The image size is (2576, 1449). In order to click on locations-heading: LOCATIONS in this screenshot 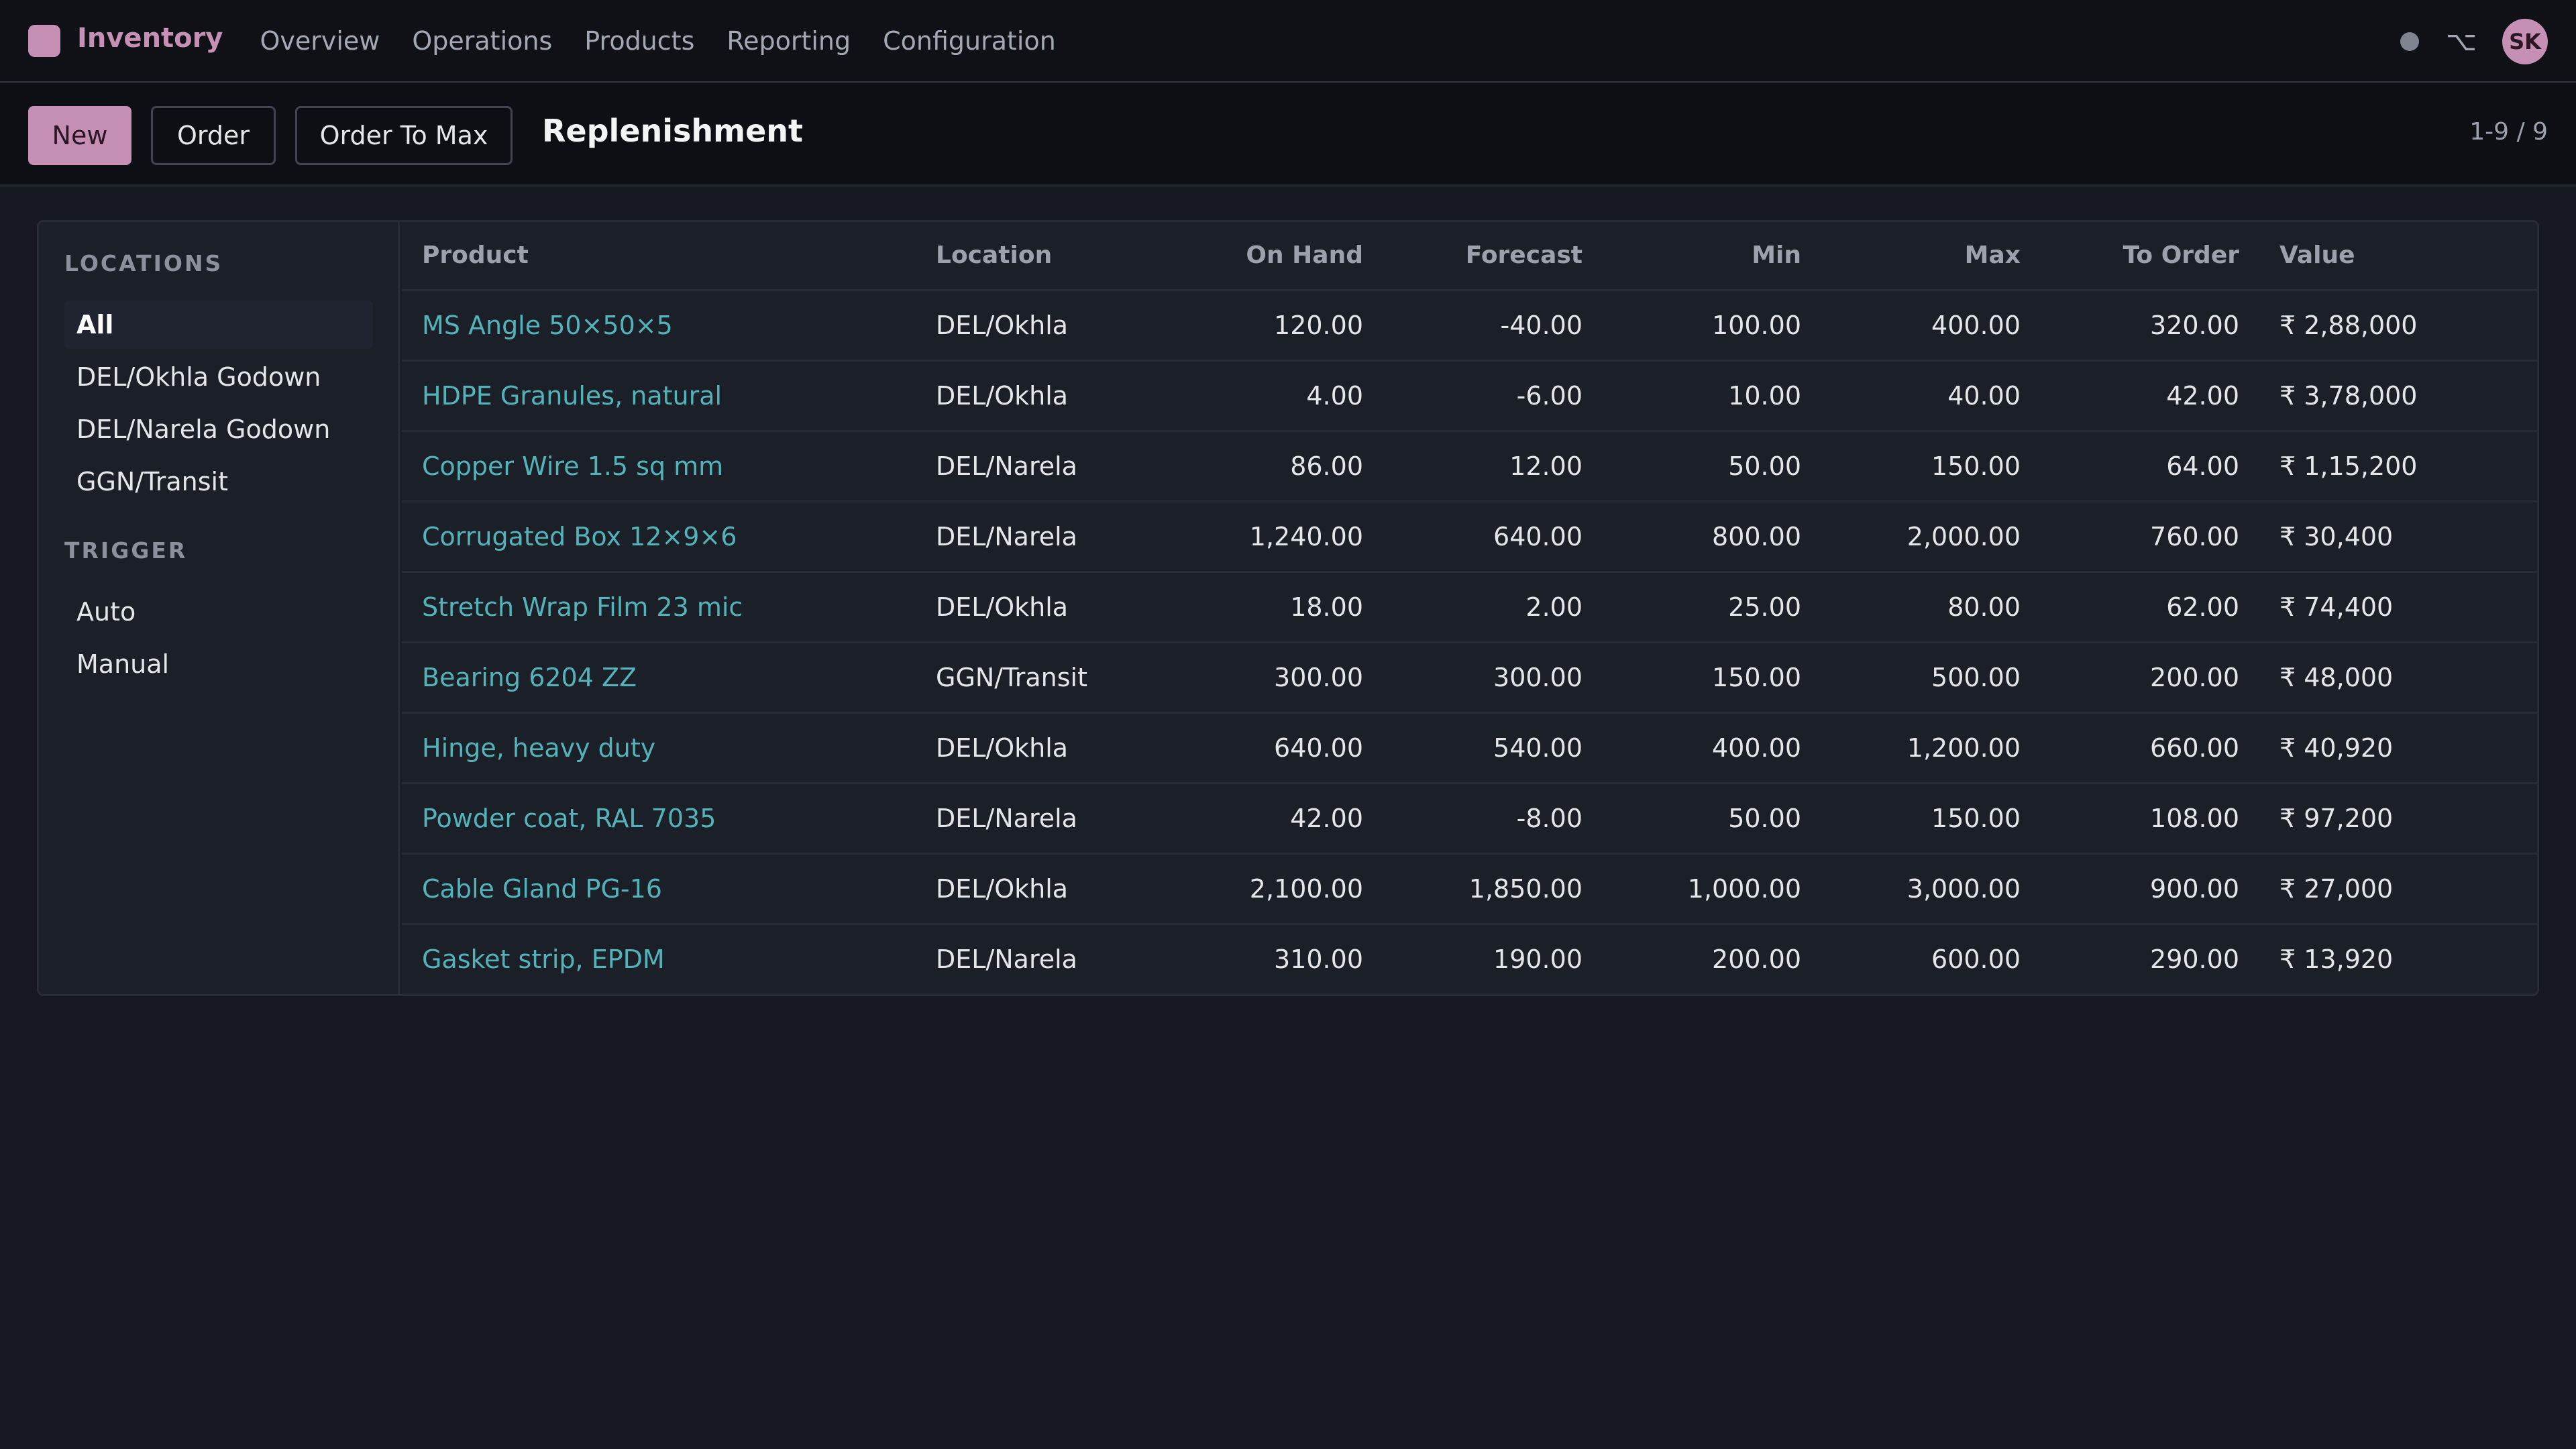, I will do `click(143, 263)`.